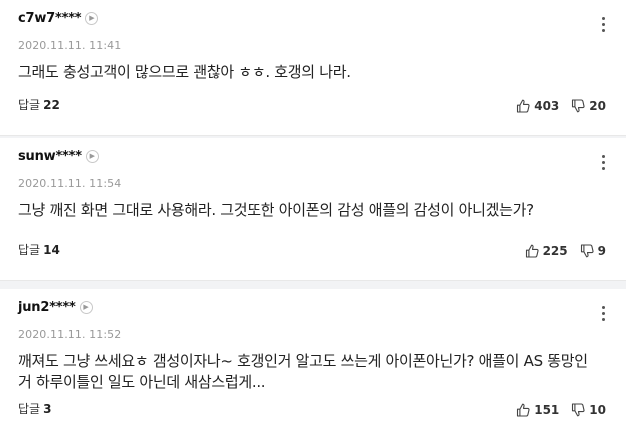  I want to click on like-count: 403, so click(547, 106).